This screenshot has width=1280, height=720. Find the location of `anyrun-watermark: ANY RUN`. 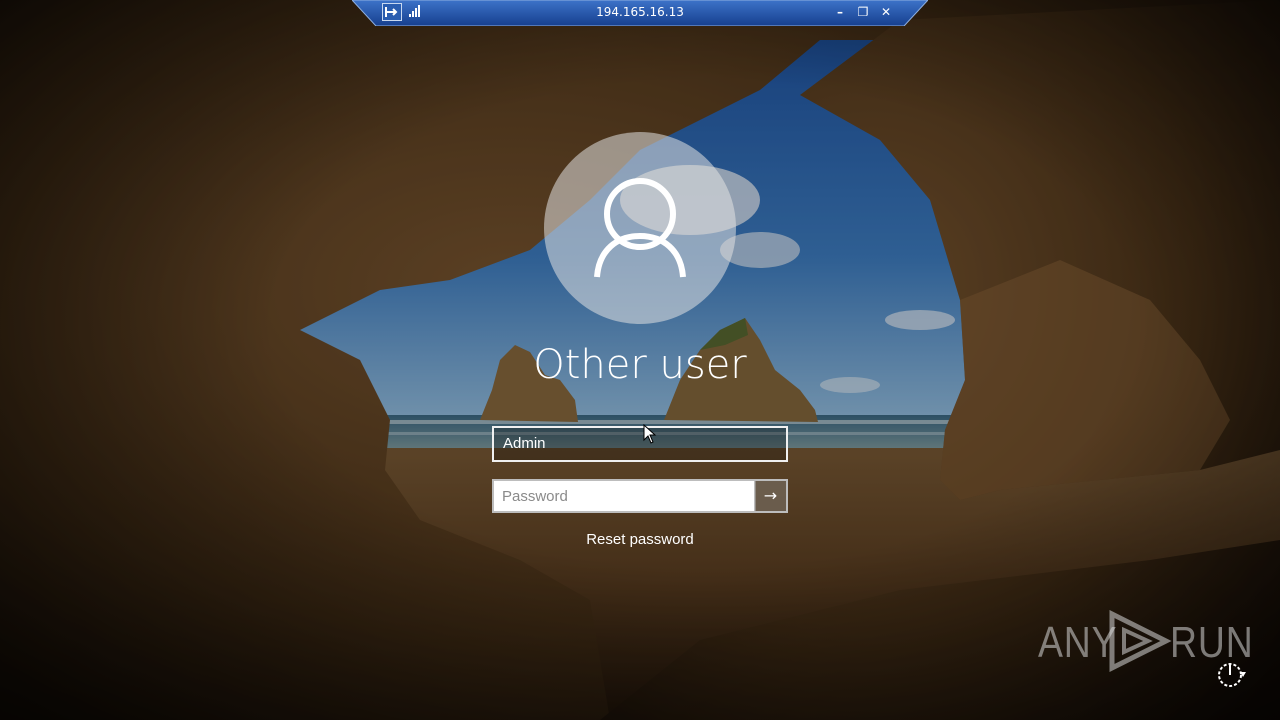

anyrun-watermark: ANY RUN is located at coordinates (1144, 643).